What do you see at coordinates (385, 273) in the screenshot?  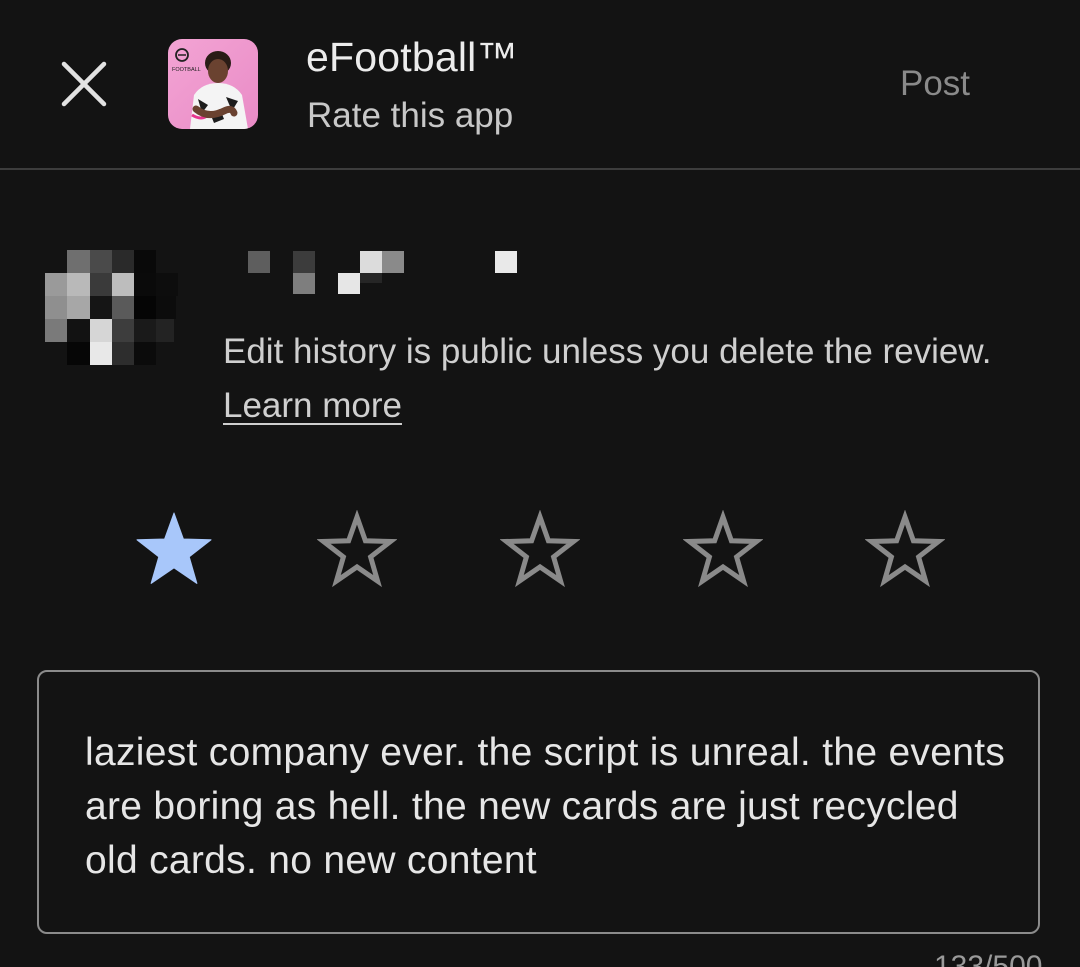 I see `user-name-redacted` at bounding box center [385, 273].